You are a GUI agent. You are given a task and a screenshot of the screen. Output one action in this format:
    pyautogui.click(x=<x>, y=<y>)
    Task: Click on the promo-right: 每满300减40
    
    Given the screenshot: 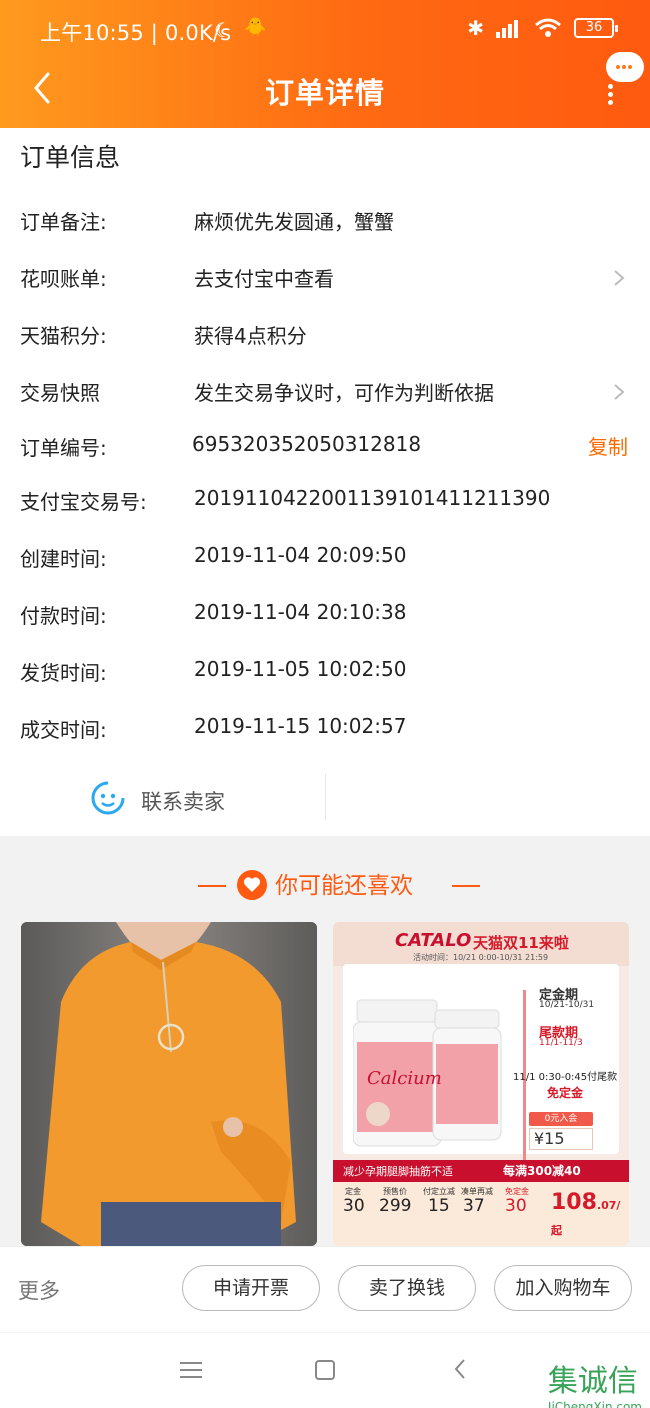 What is the action you would take?
    pyautogui.click(x=542, y=1171)
    